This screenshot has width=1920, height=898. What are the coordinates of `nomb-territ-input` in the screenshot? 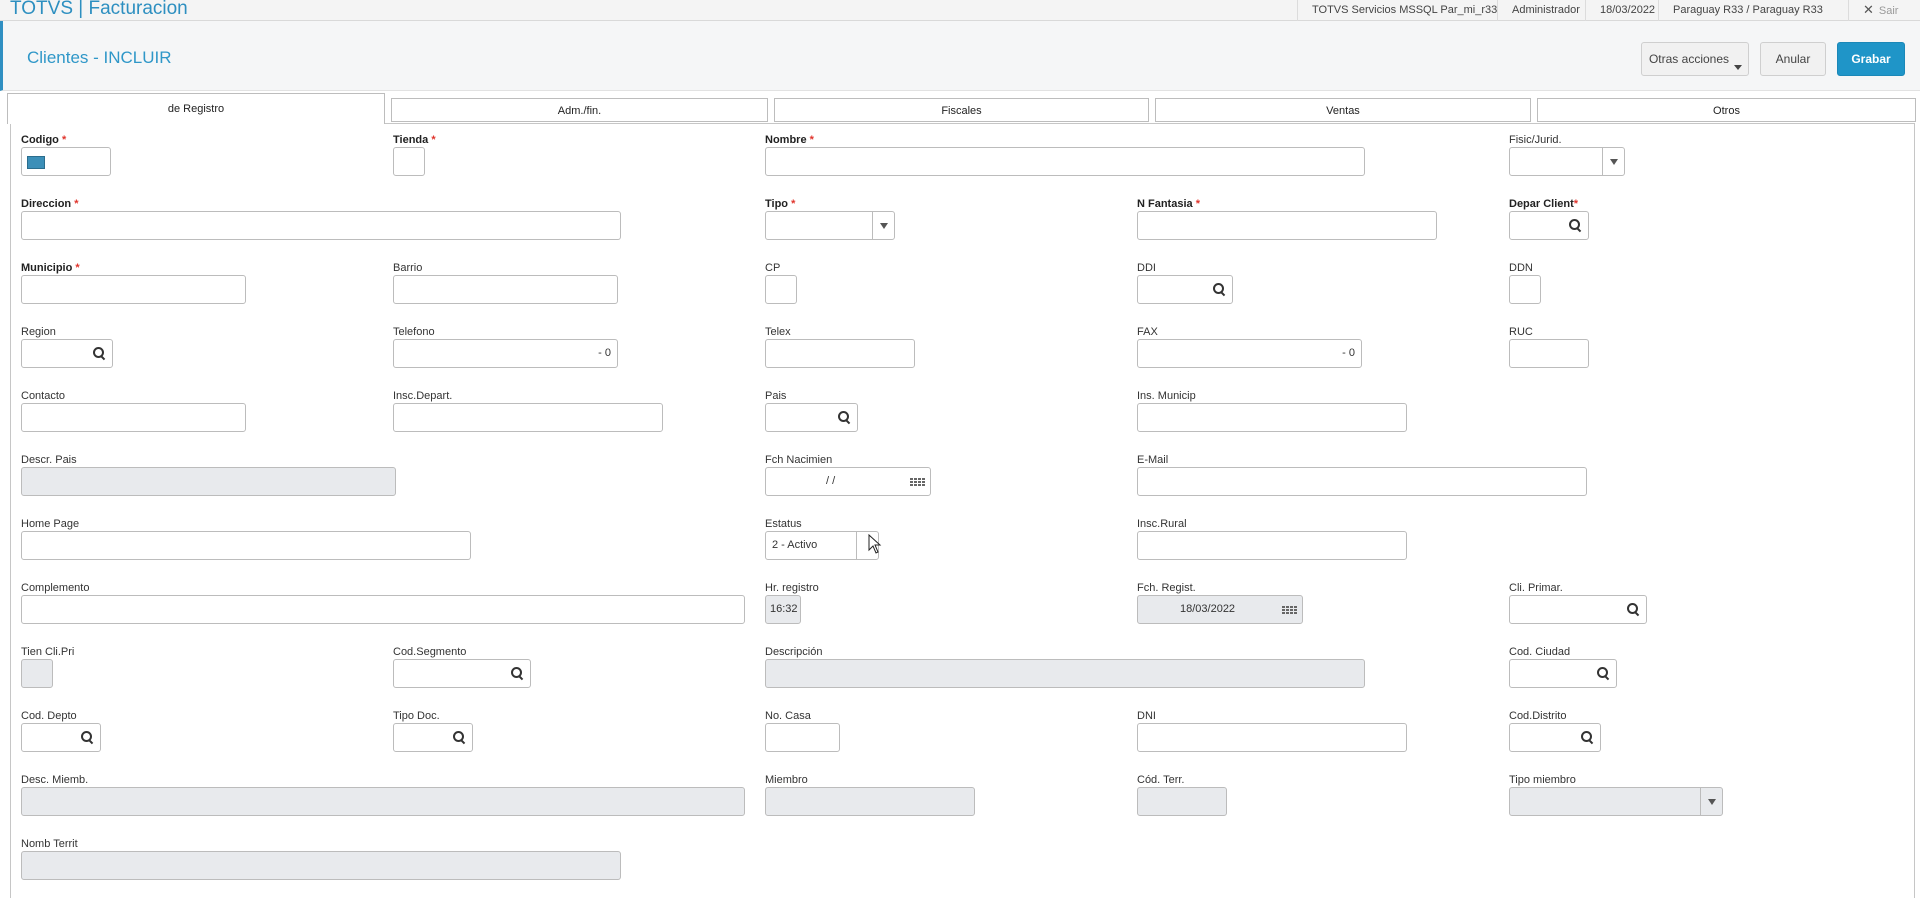 It's located at (321, 865).